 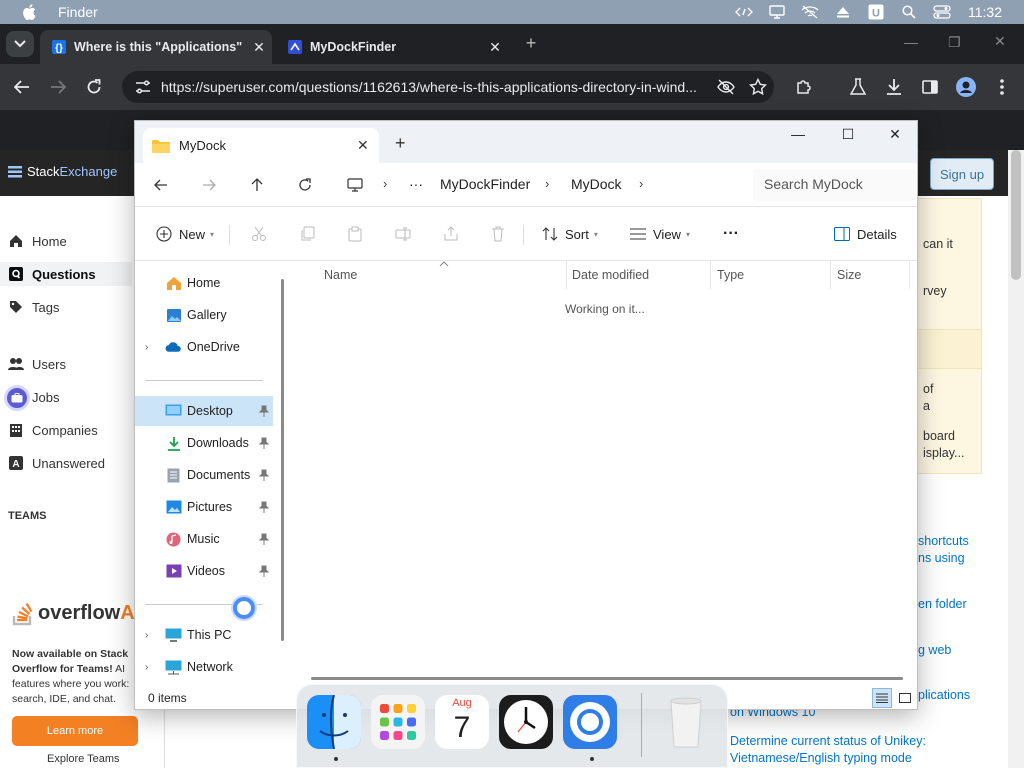 What do you see at coordinates (340, 275) in the screenshot?
I see `column-header-name: Name` at bounding box center [340, 275].